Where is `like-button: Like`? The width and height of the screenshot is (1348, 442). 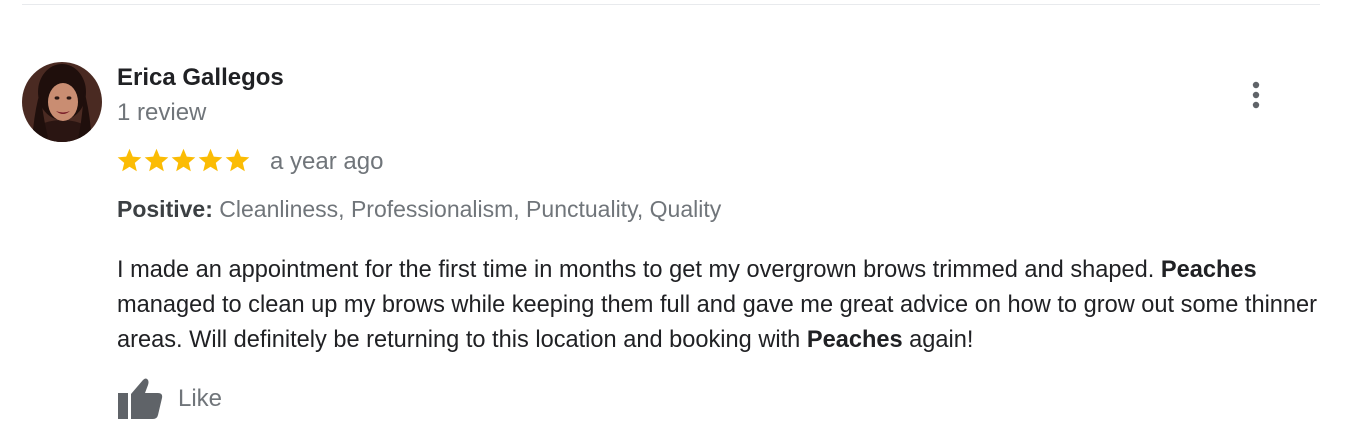
like-button: Like is located at coordinates (169, 398).